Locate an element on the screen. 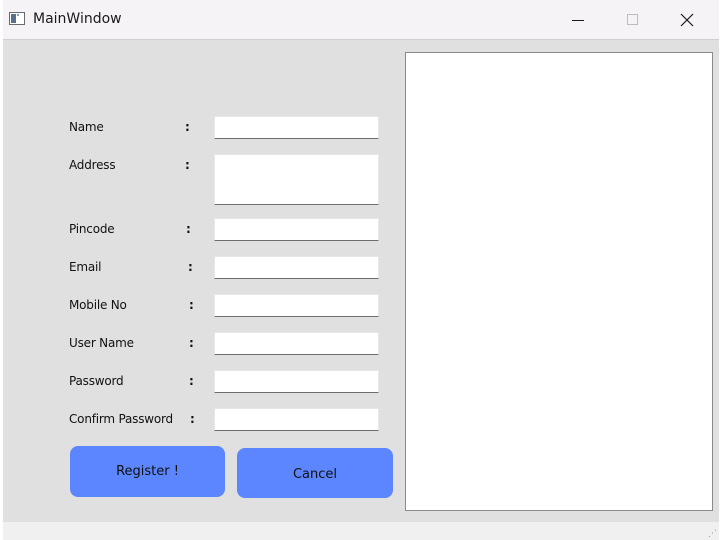 This screenshot has height=540, width=722. maximize-icon is located at coordinates (632, 19).